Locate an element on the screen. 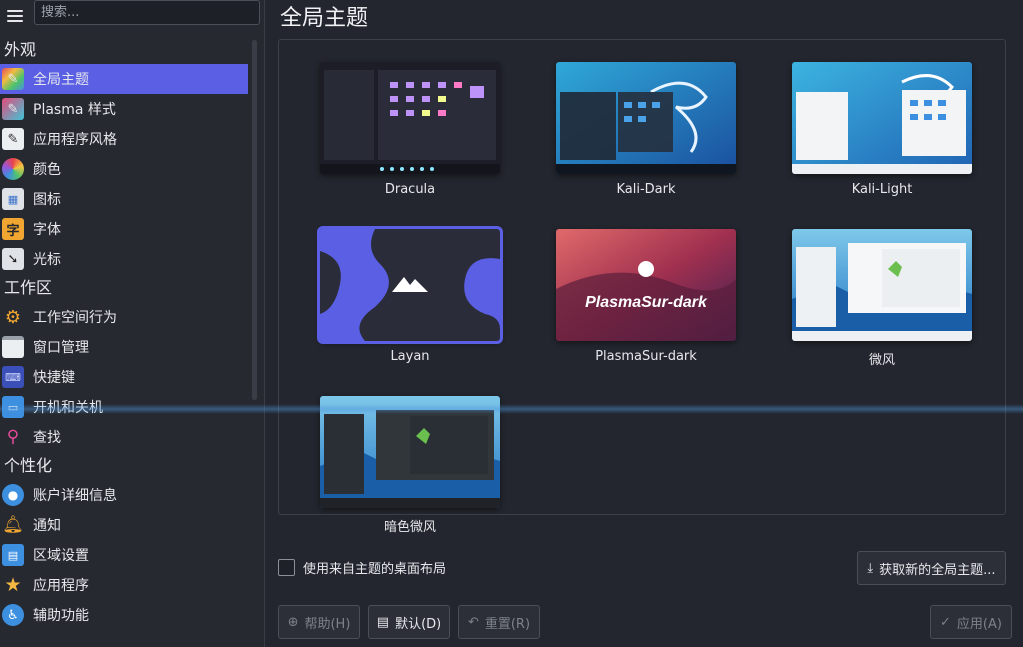  plasmasur-thumb-text: PlasmaSur-dark is located at coordinates (646, 302).